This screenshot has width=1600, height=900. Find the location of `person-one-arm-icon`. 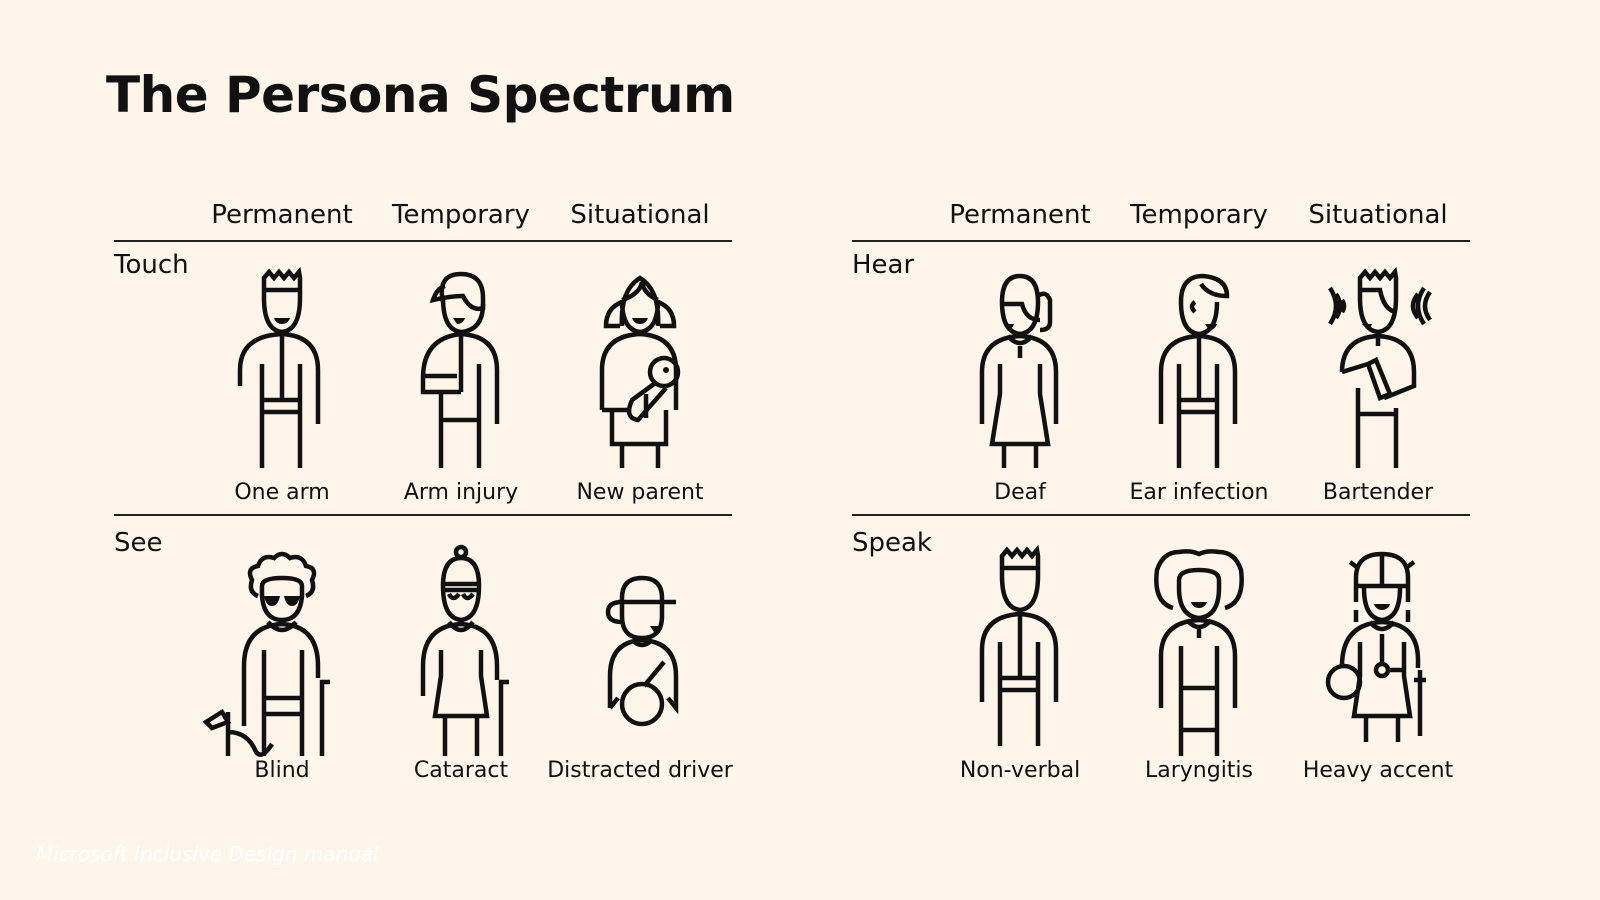

person-one-arm-icon is located at coordinates (282, 372).